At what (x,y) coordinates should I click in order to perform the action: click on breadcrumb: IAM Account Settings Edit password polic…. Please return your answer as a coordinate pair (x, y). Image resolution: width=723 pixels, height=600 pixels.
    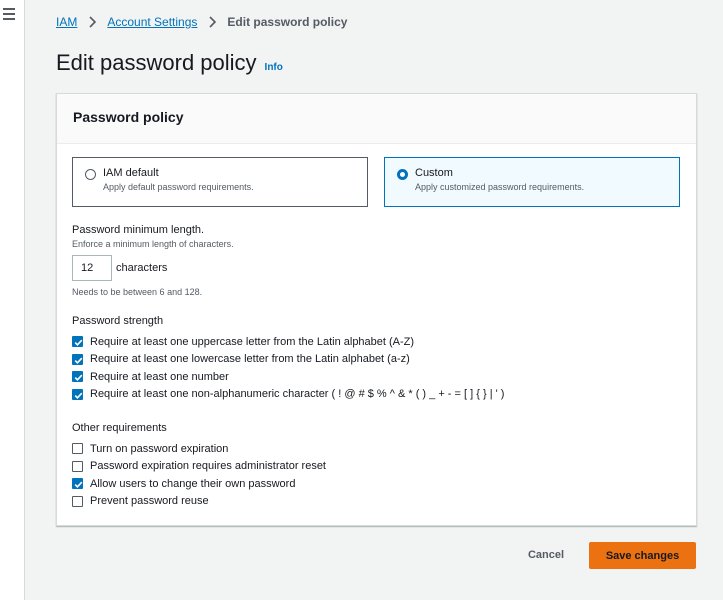
    Looking at the image, I should click on (201, 22).